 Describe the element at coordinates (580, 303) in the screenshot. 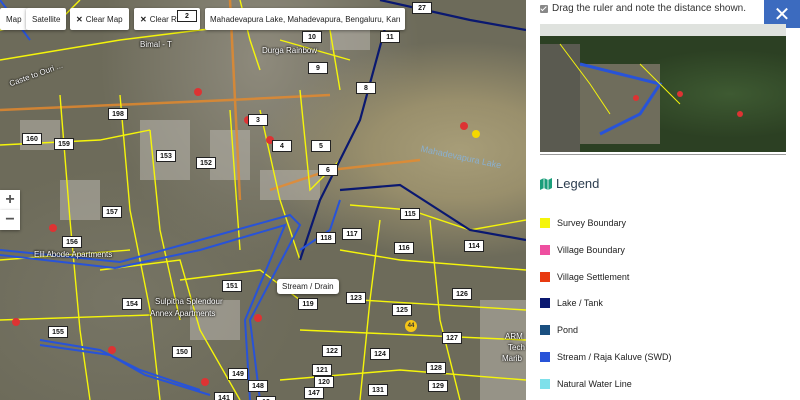

I see `legend-label: Lake / Tank` at that location.